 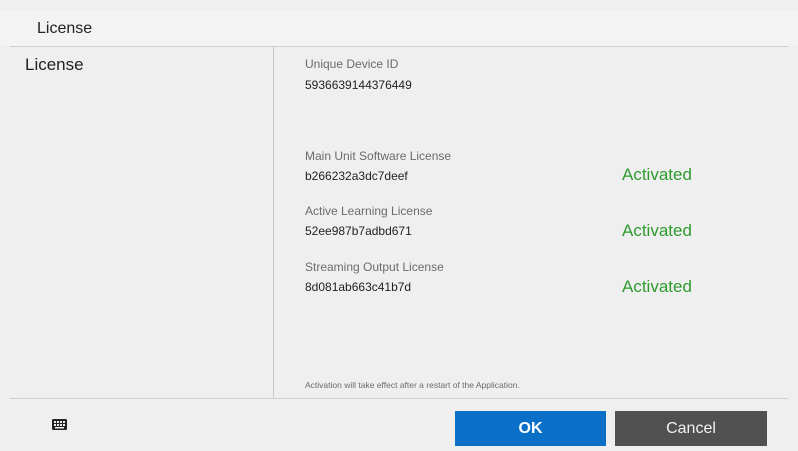 What do you see at coordinates (399, 425) in the screenshot?
I see `footer-bar: OK Cancel` at bounding box center [399, 425].